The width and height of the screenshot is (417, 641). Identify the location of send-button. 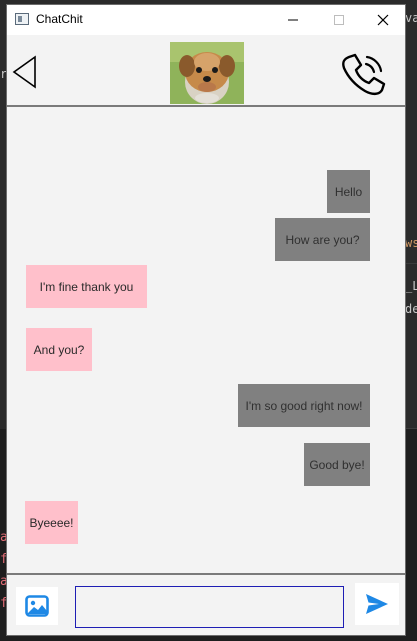
(377, 604).